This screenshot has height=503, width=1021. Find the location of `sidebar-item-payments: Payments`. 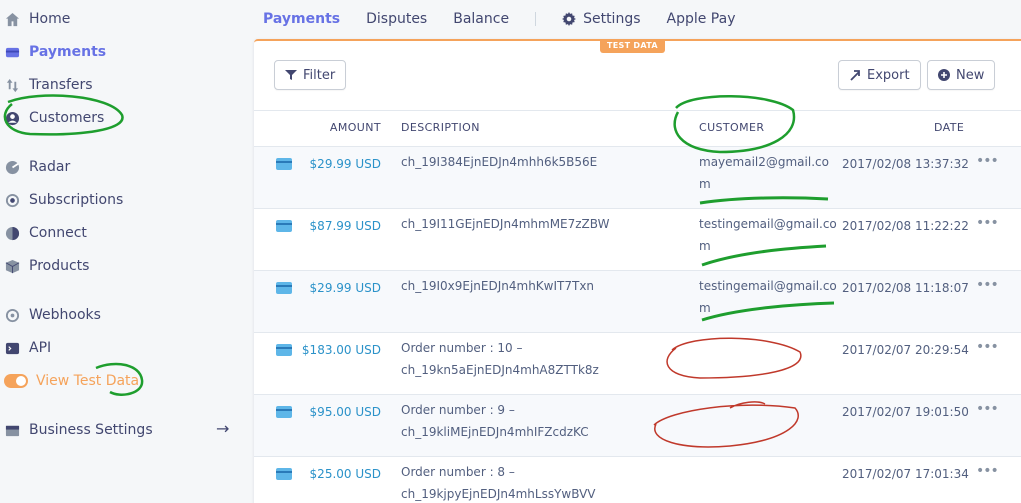

sidebar-item-payments: Payments is located at coordinates (55, 52).